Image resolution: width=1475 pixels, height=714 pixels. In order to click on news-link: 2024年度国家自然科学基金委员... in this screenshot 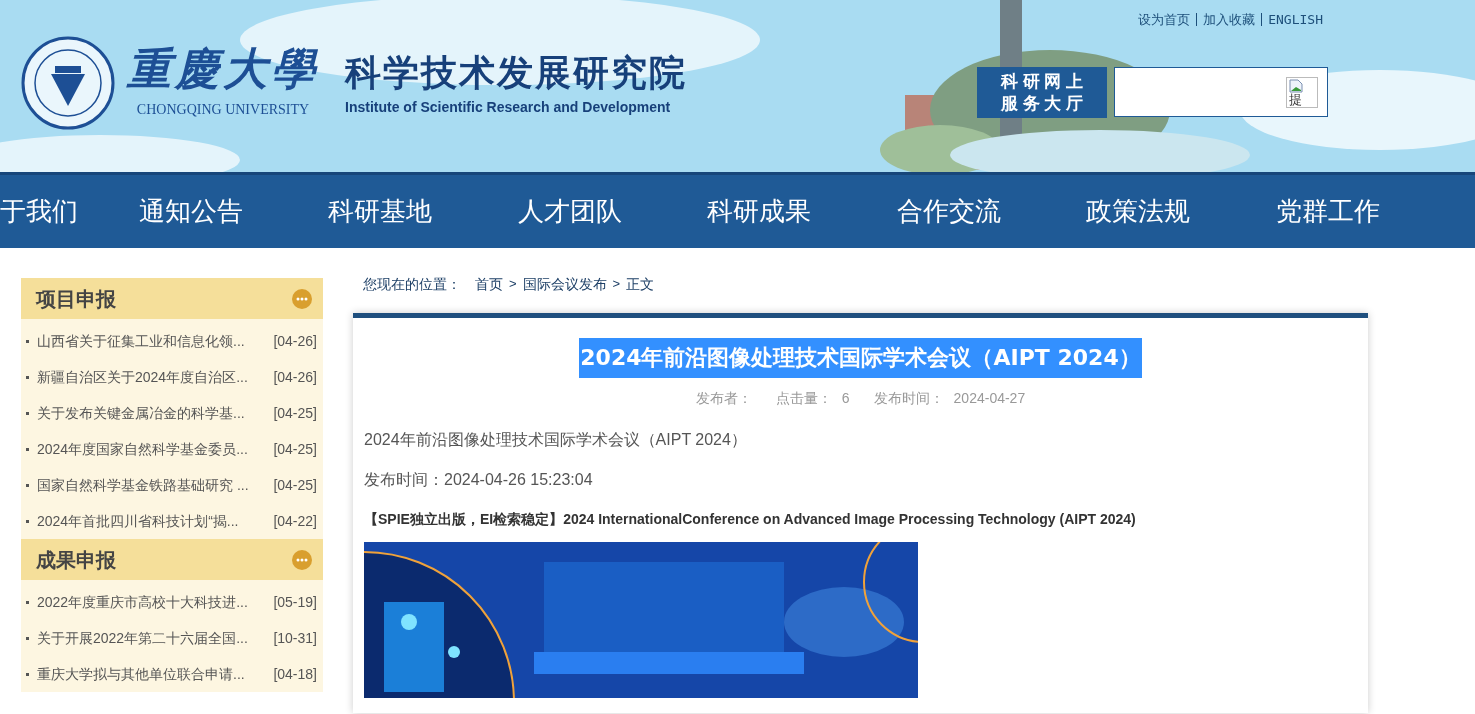, I will do `click(155, 449)`.